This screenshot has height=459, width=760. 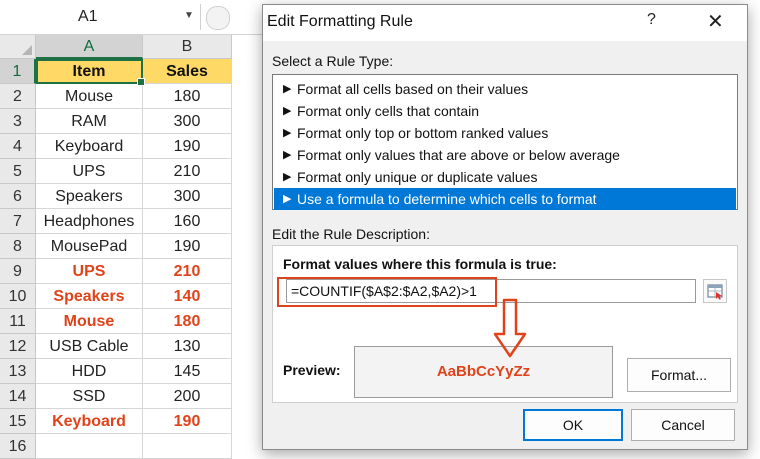 What do you see at coordinates (651, 20) in the screenshot?
I see `help-icon: ?` at bounding box center [651, 20].